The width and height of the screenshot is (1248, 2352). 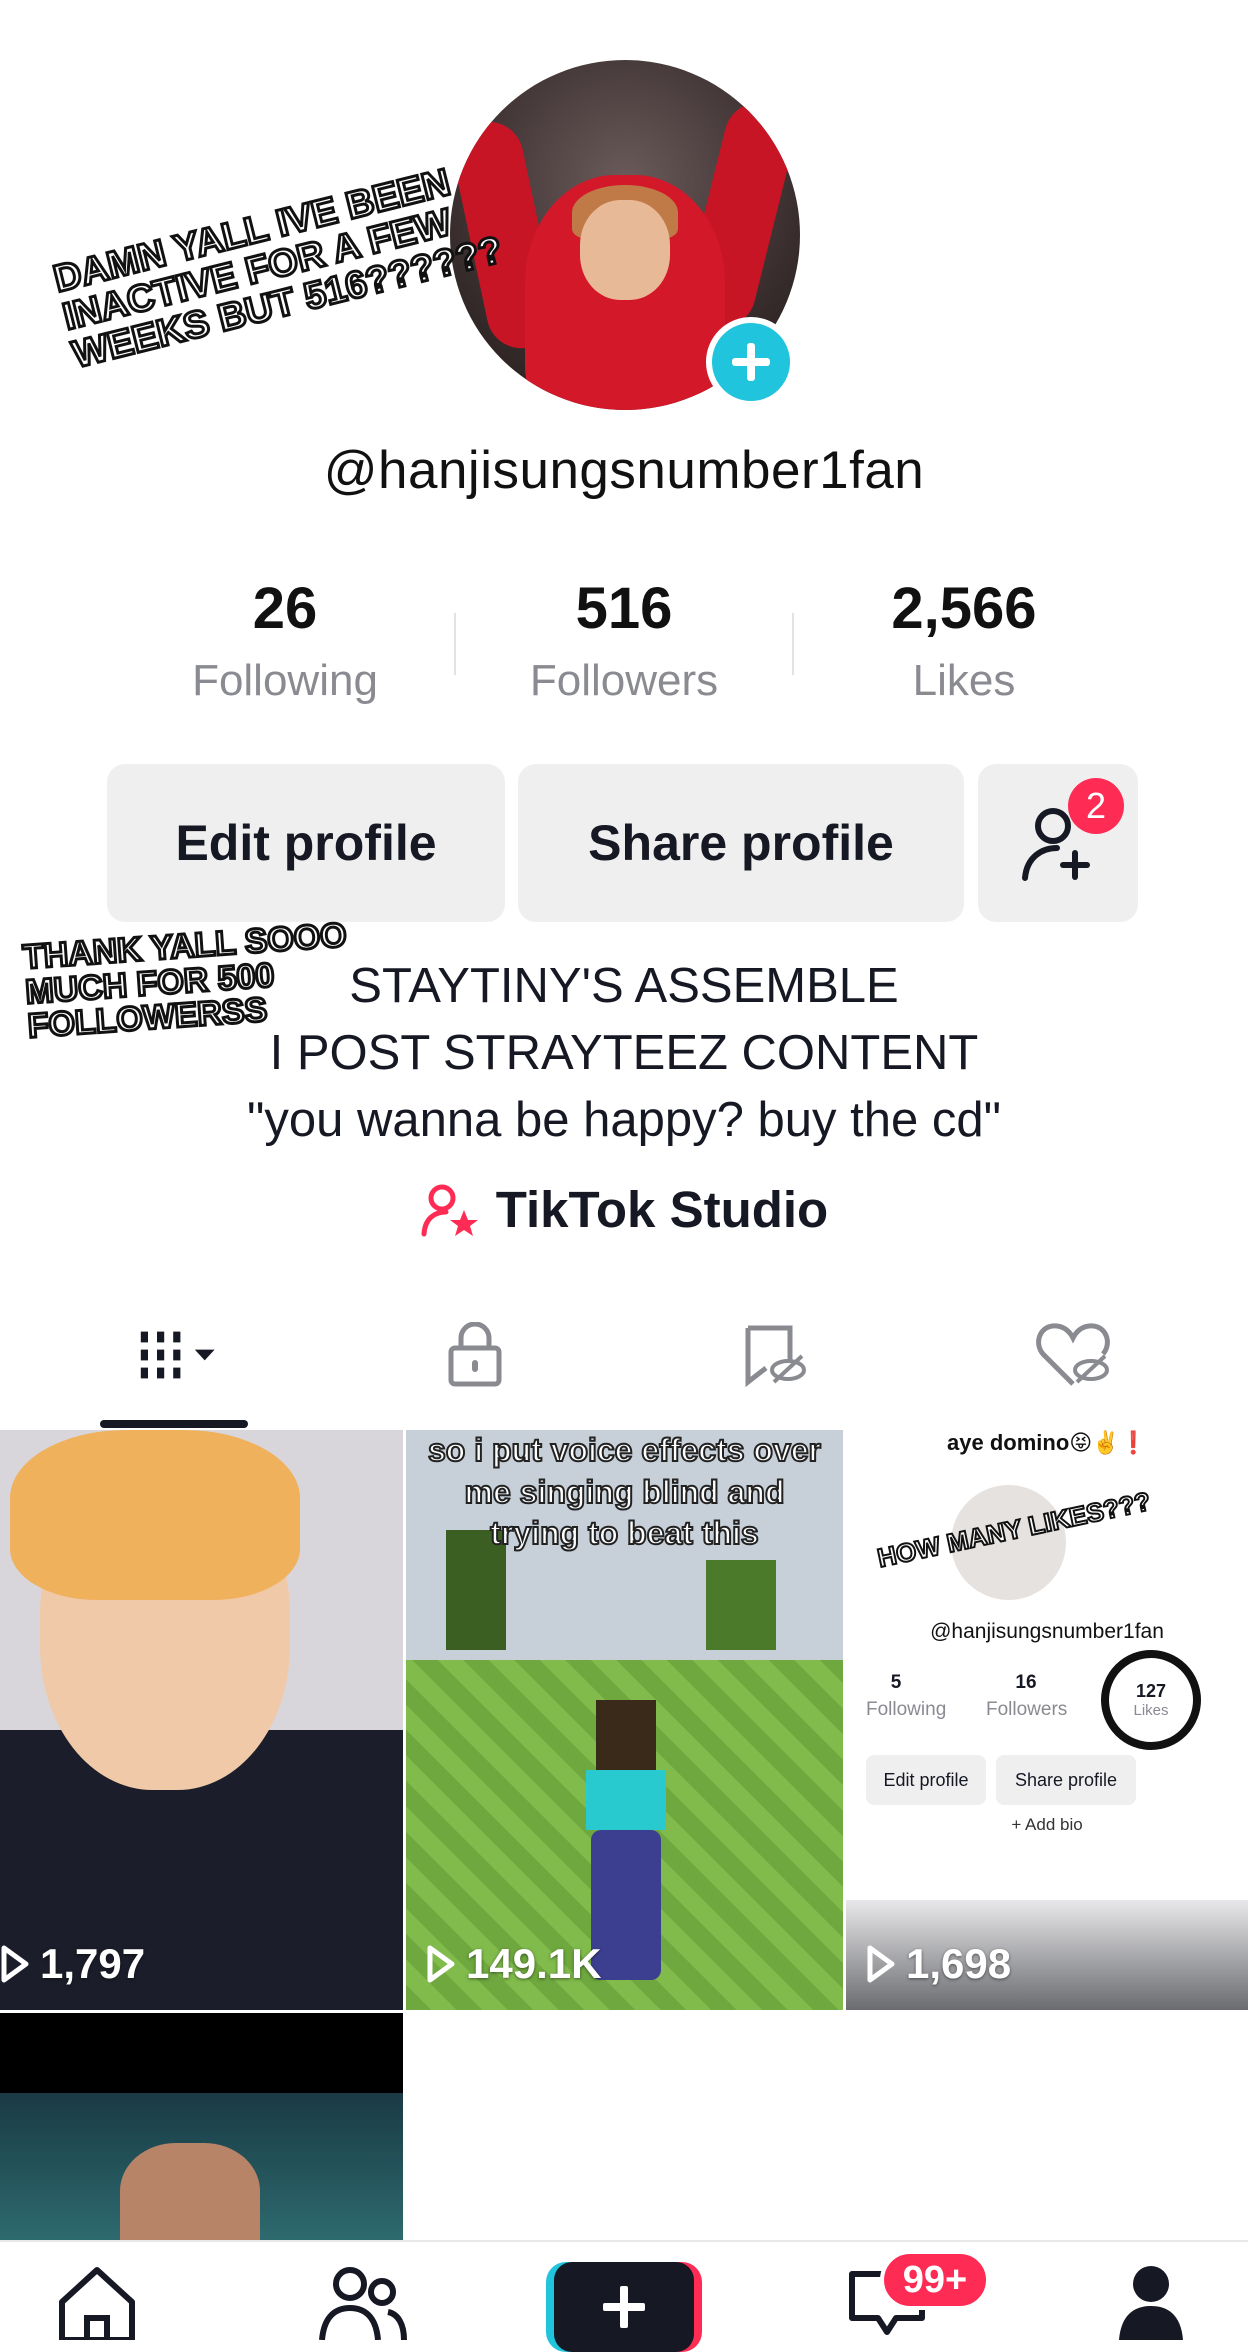 What do you see at coordinates (741, 1605) in the screenshot?
I see `video-thumbnail-tree` at bounding box center [741, 1605].